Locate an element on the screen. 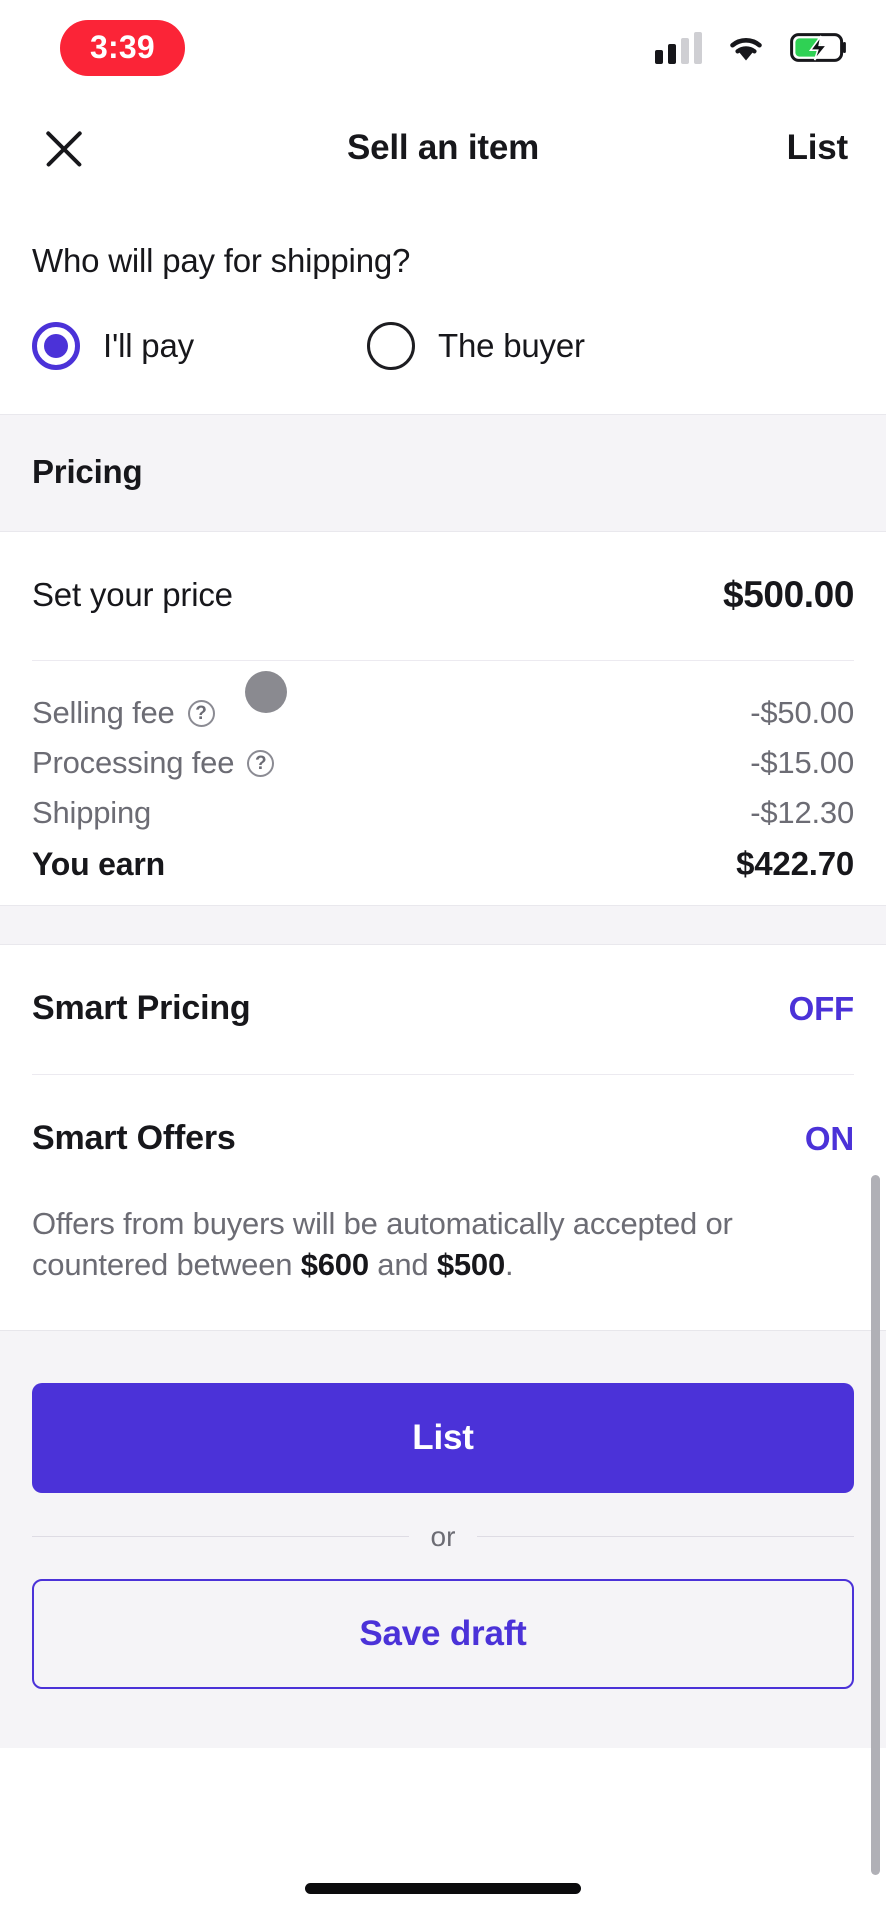 The width and height of the screenshot is (886, 1920). nav-list-button: List is located at coordinates (820, 148).